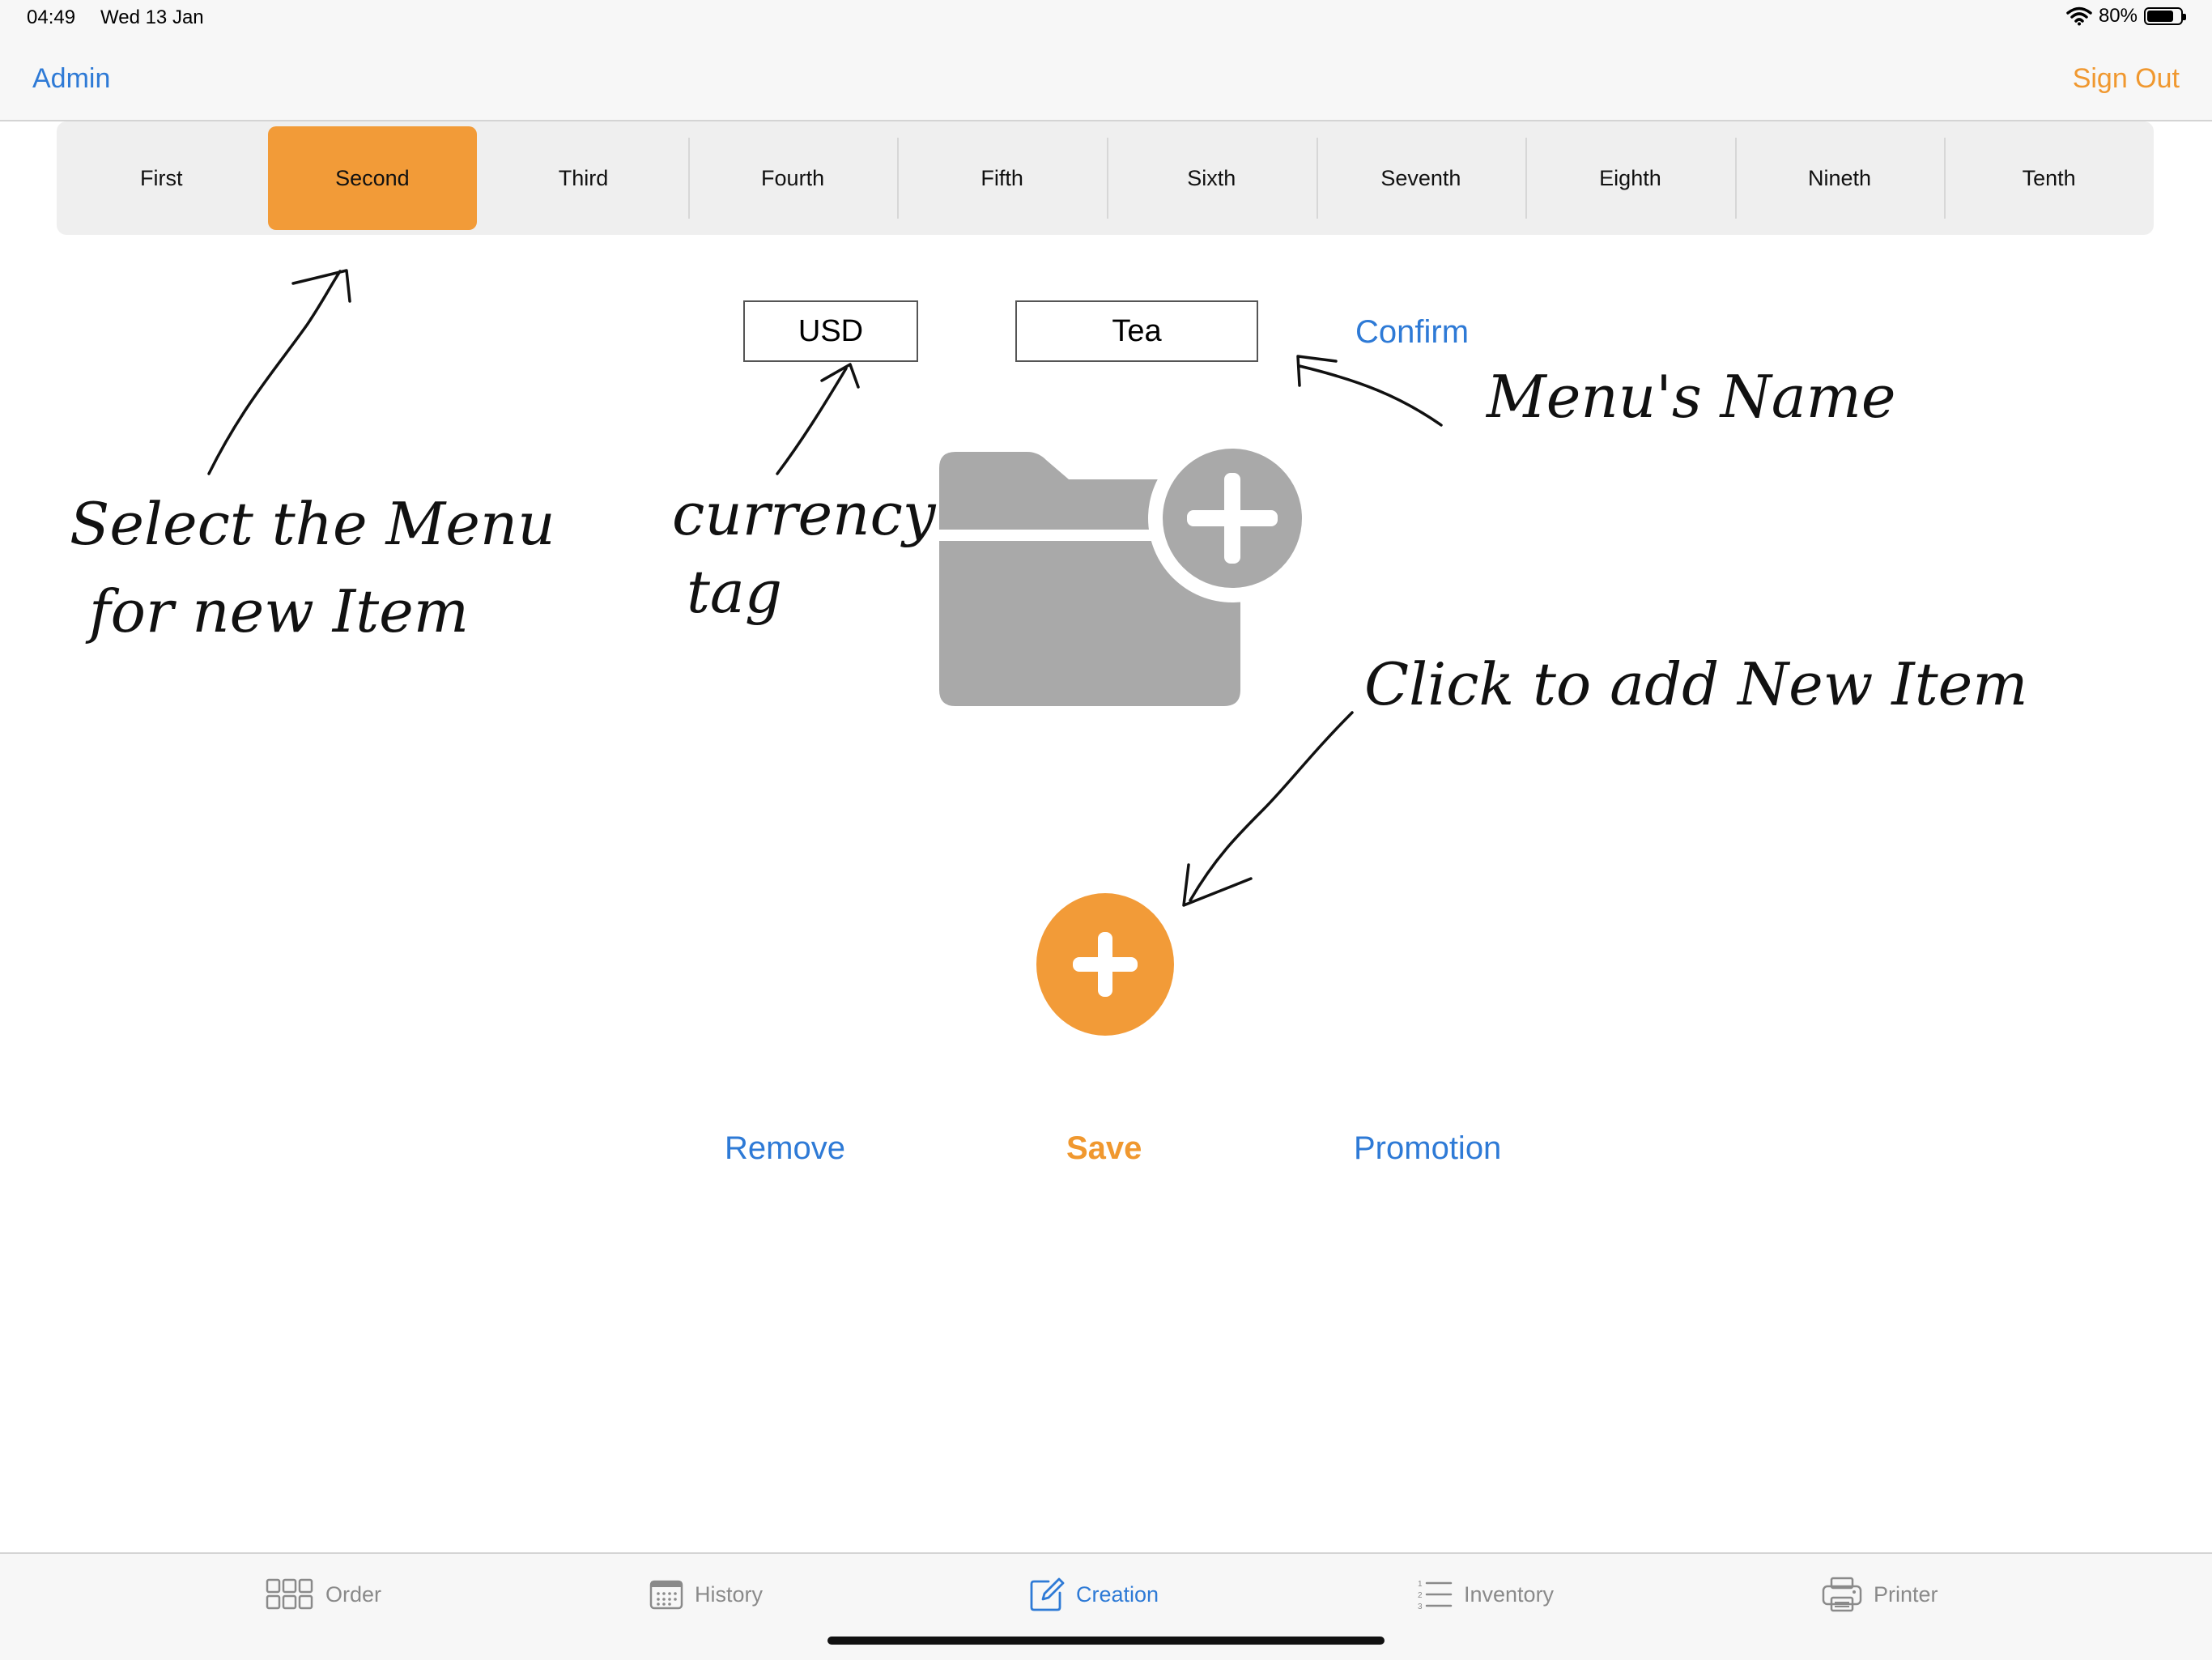  I want to click on folder-add-icon, so click(1121, 579).